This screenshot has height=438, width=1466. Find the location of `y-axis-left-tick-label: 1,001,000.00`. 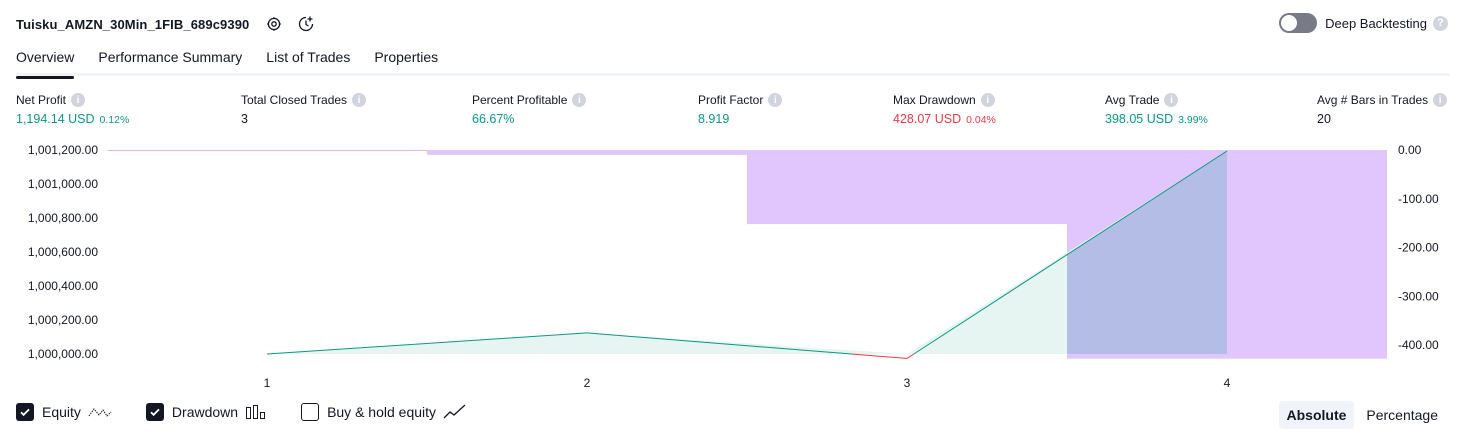

y-axis-left-tick-label: 1,001,000.00 is located at coordinates (63, 184).